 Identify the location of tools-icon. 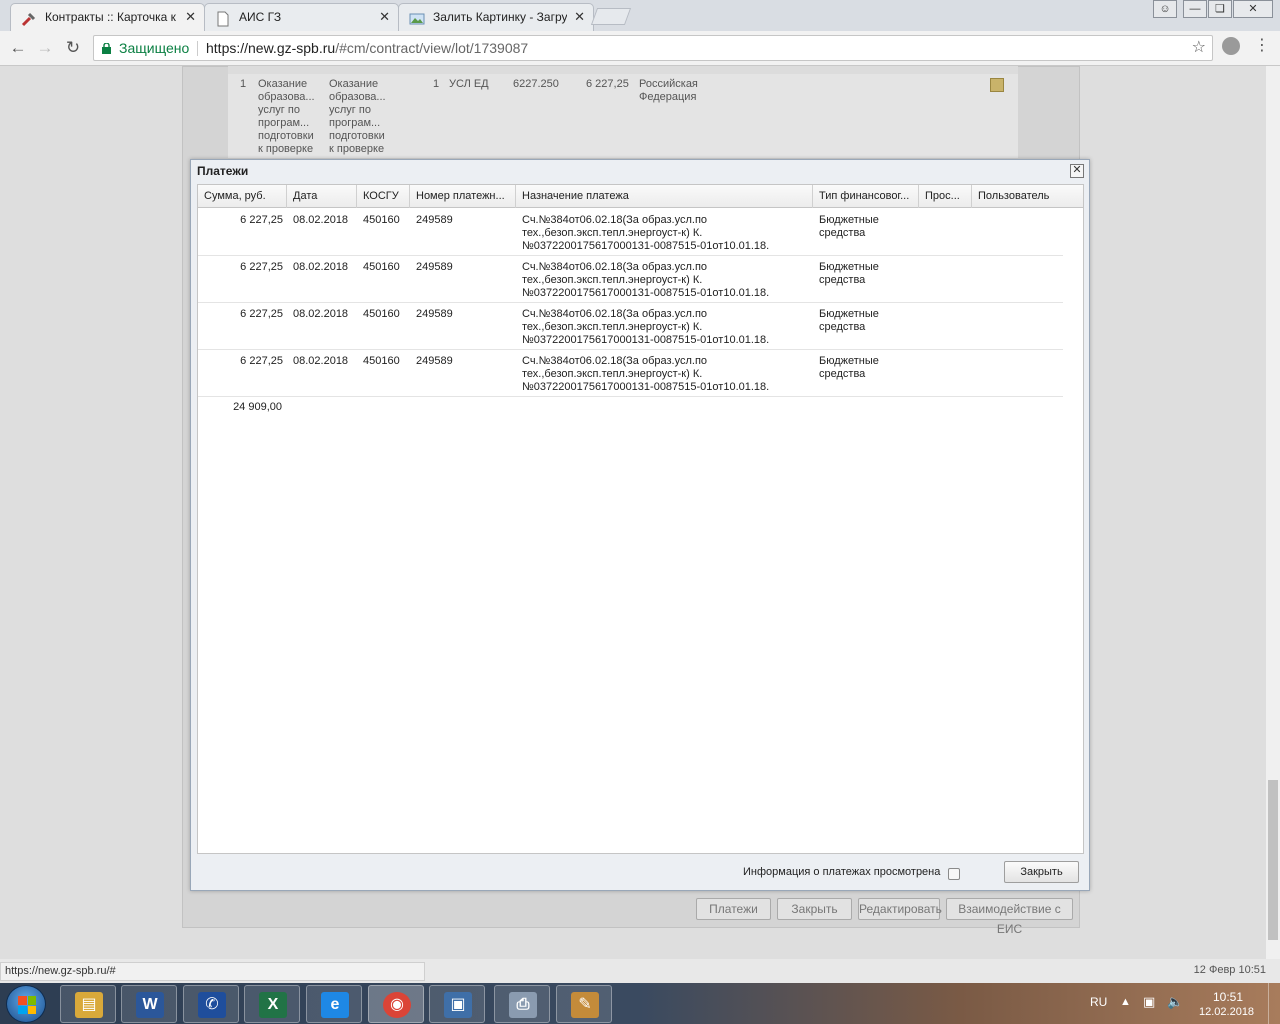
(29, 18).